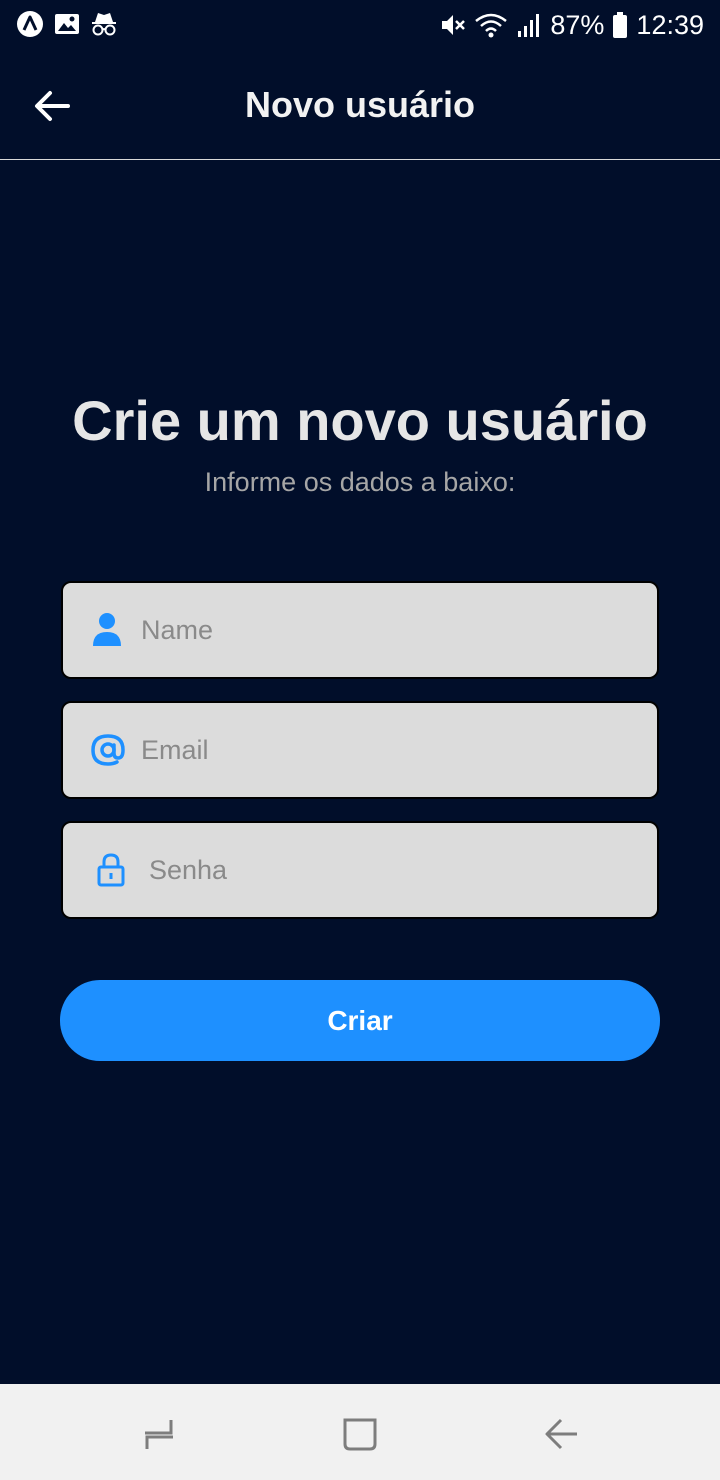  I want to click on name-field, so click(360, 630).